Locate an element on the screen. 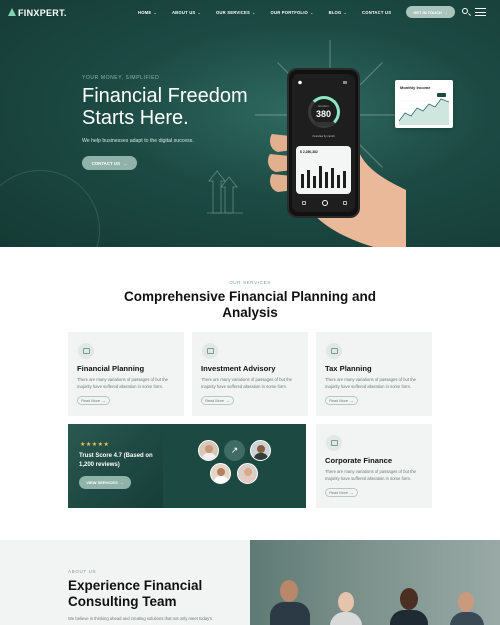 The height and width of the screenshot is (625, 500). logo-icon is located at coordinates (12, 12).